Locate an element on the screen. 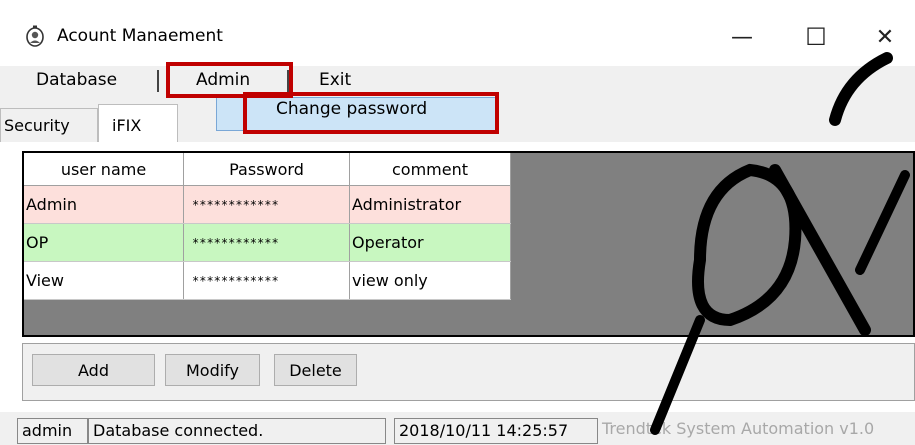 The image size is (915, 445). modify-button: Modify is located at coordinates (212, 370).